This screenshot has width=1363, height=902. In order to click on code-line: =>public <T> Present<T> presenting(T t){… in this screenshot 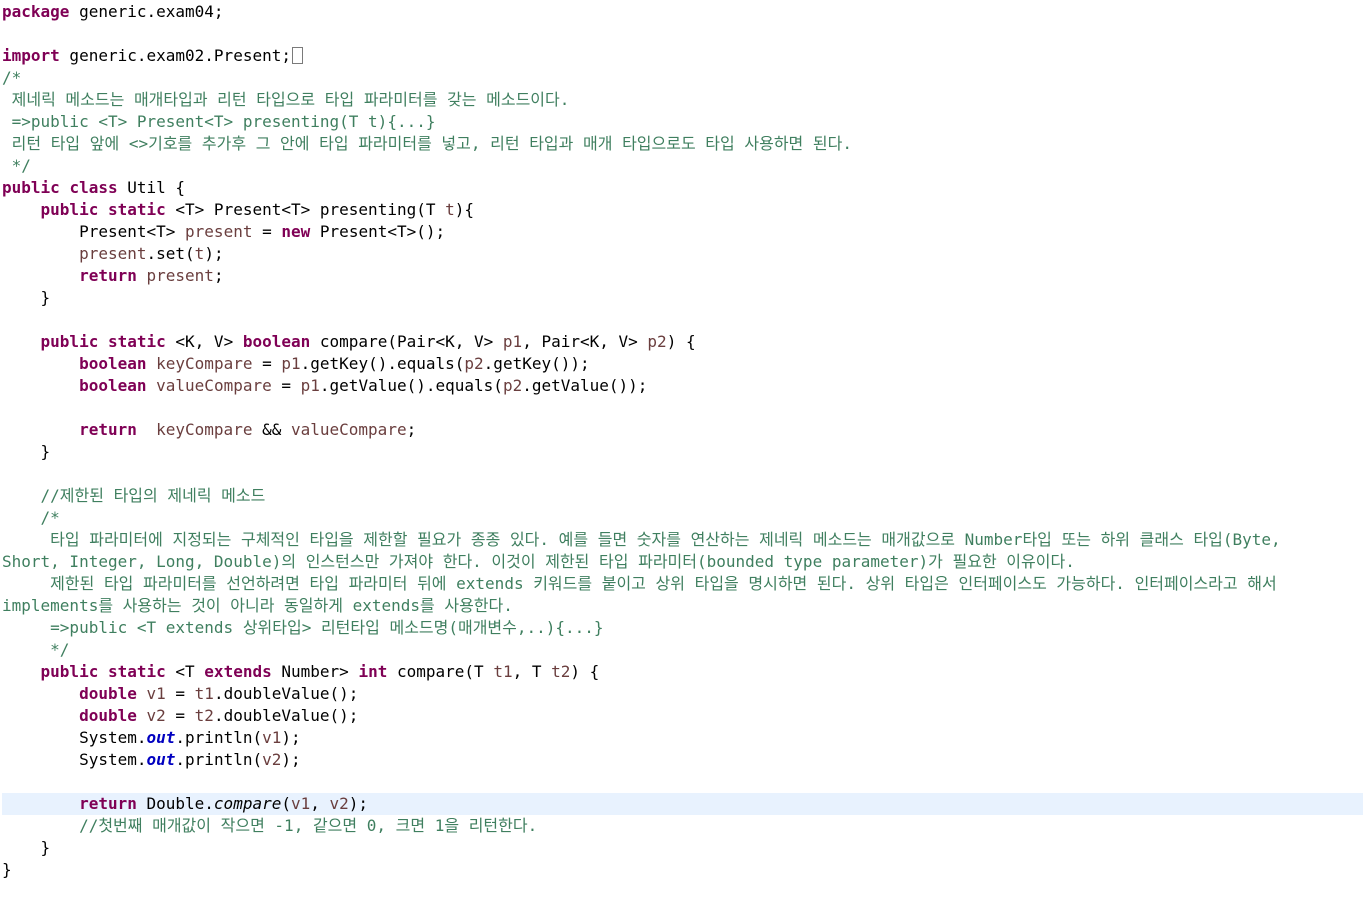, I will do `click(682, 122)`.